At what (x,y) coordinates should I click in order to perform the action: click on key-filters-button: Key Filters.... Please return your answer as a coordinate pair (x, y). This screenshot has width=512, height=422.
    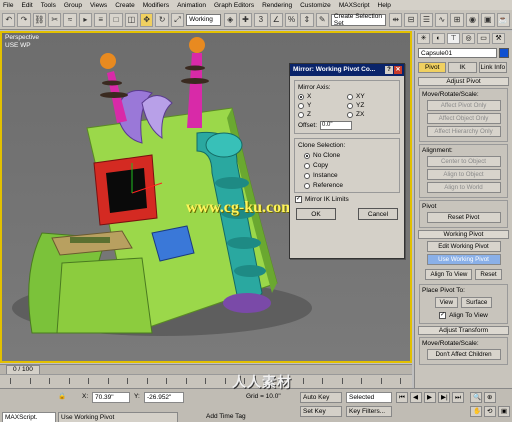
    Looking at the image, I should click on (369, 411).